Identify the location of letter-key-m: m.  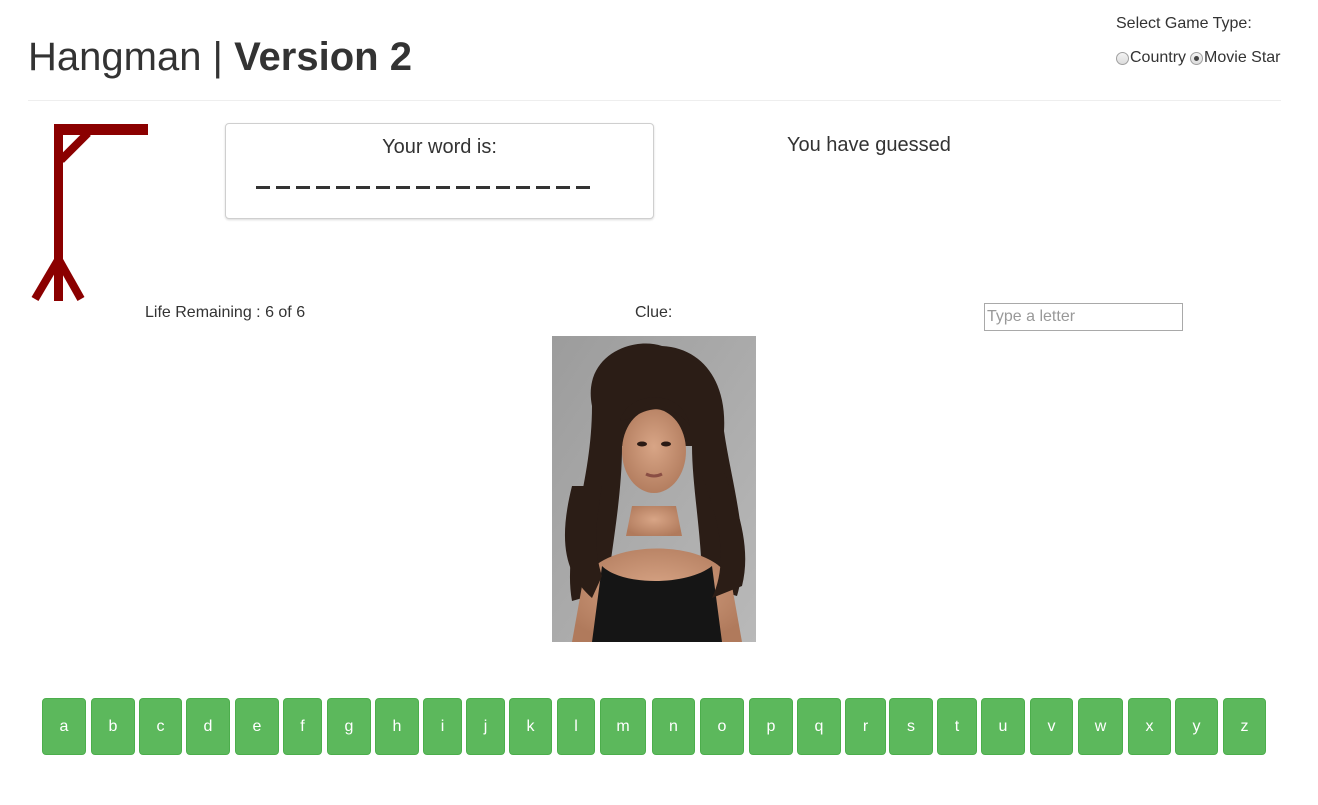
(623, 726).